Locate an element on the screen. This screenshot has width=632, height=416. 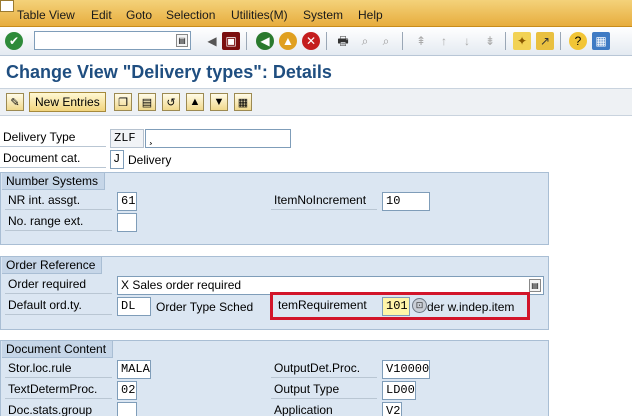
previous-entry-icon: ▲ is located at coordinates (195, 102).